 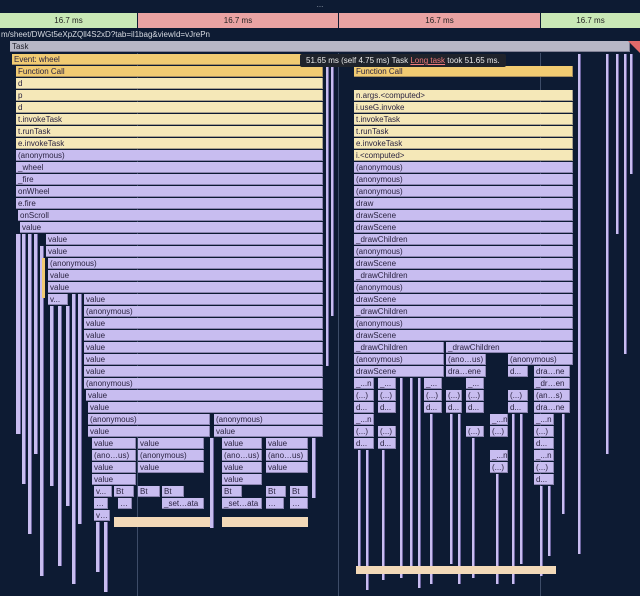 What do you see at coordinates (169, 179) in the screenshot?
I see `flame-bar: _fire` at bounding box center [169, 179].